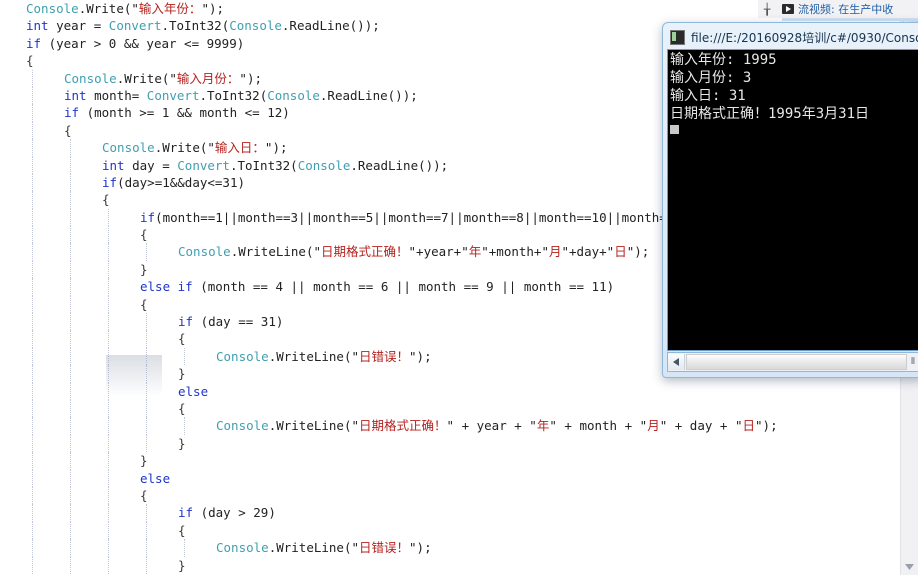 The width and height of the screenshot is (918, 575). I want to click on code-token: "+month+", so click(515, 252).